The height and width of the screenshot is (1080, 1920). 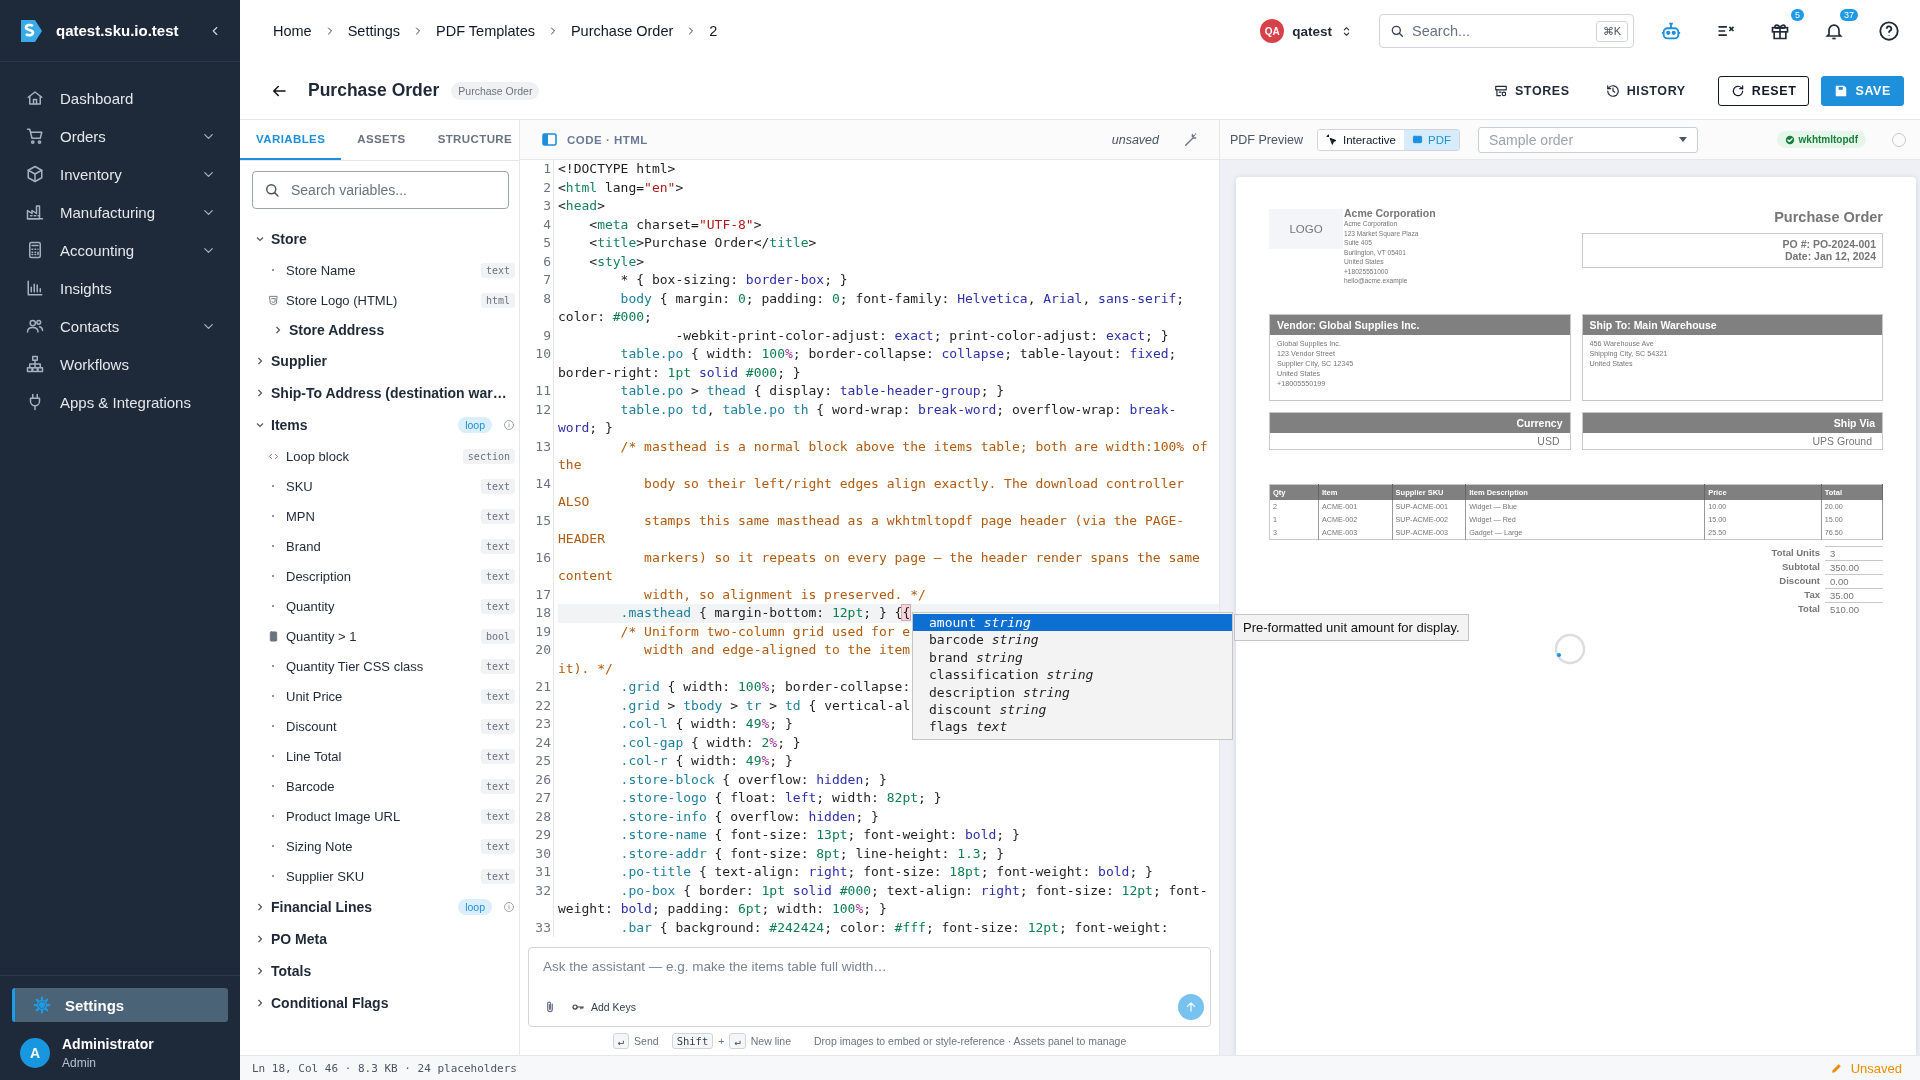 I want to click on variable-group: PO Meta, so click(x=384, y=939).